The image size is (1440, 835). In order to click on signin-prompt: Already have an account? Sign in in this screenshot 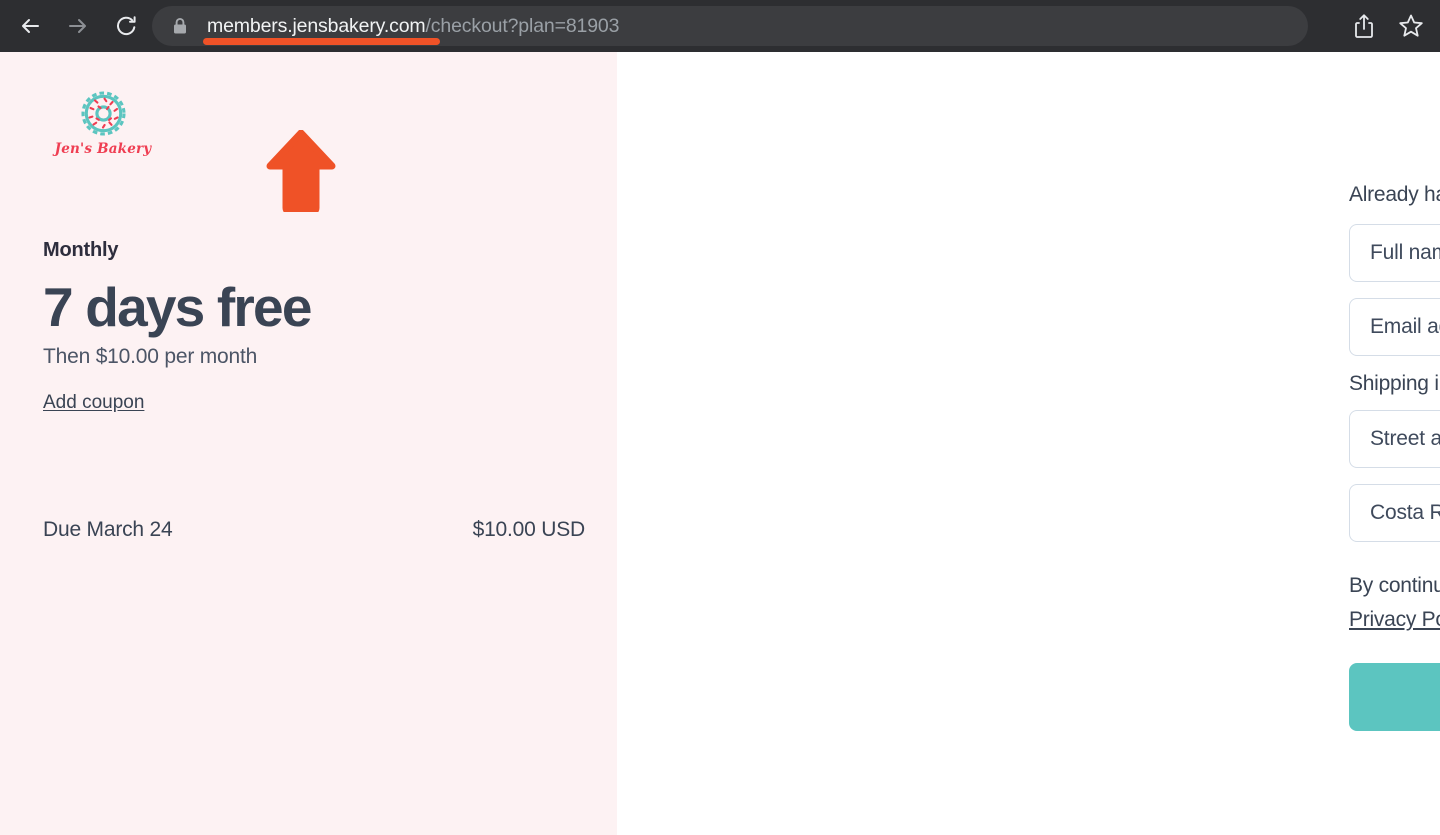, I will do `click(1394, 195)`.